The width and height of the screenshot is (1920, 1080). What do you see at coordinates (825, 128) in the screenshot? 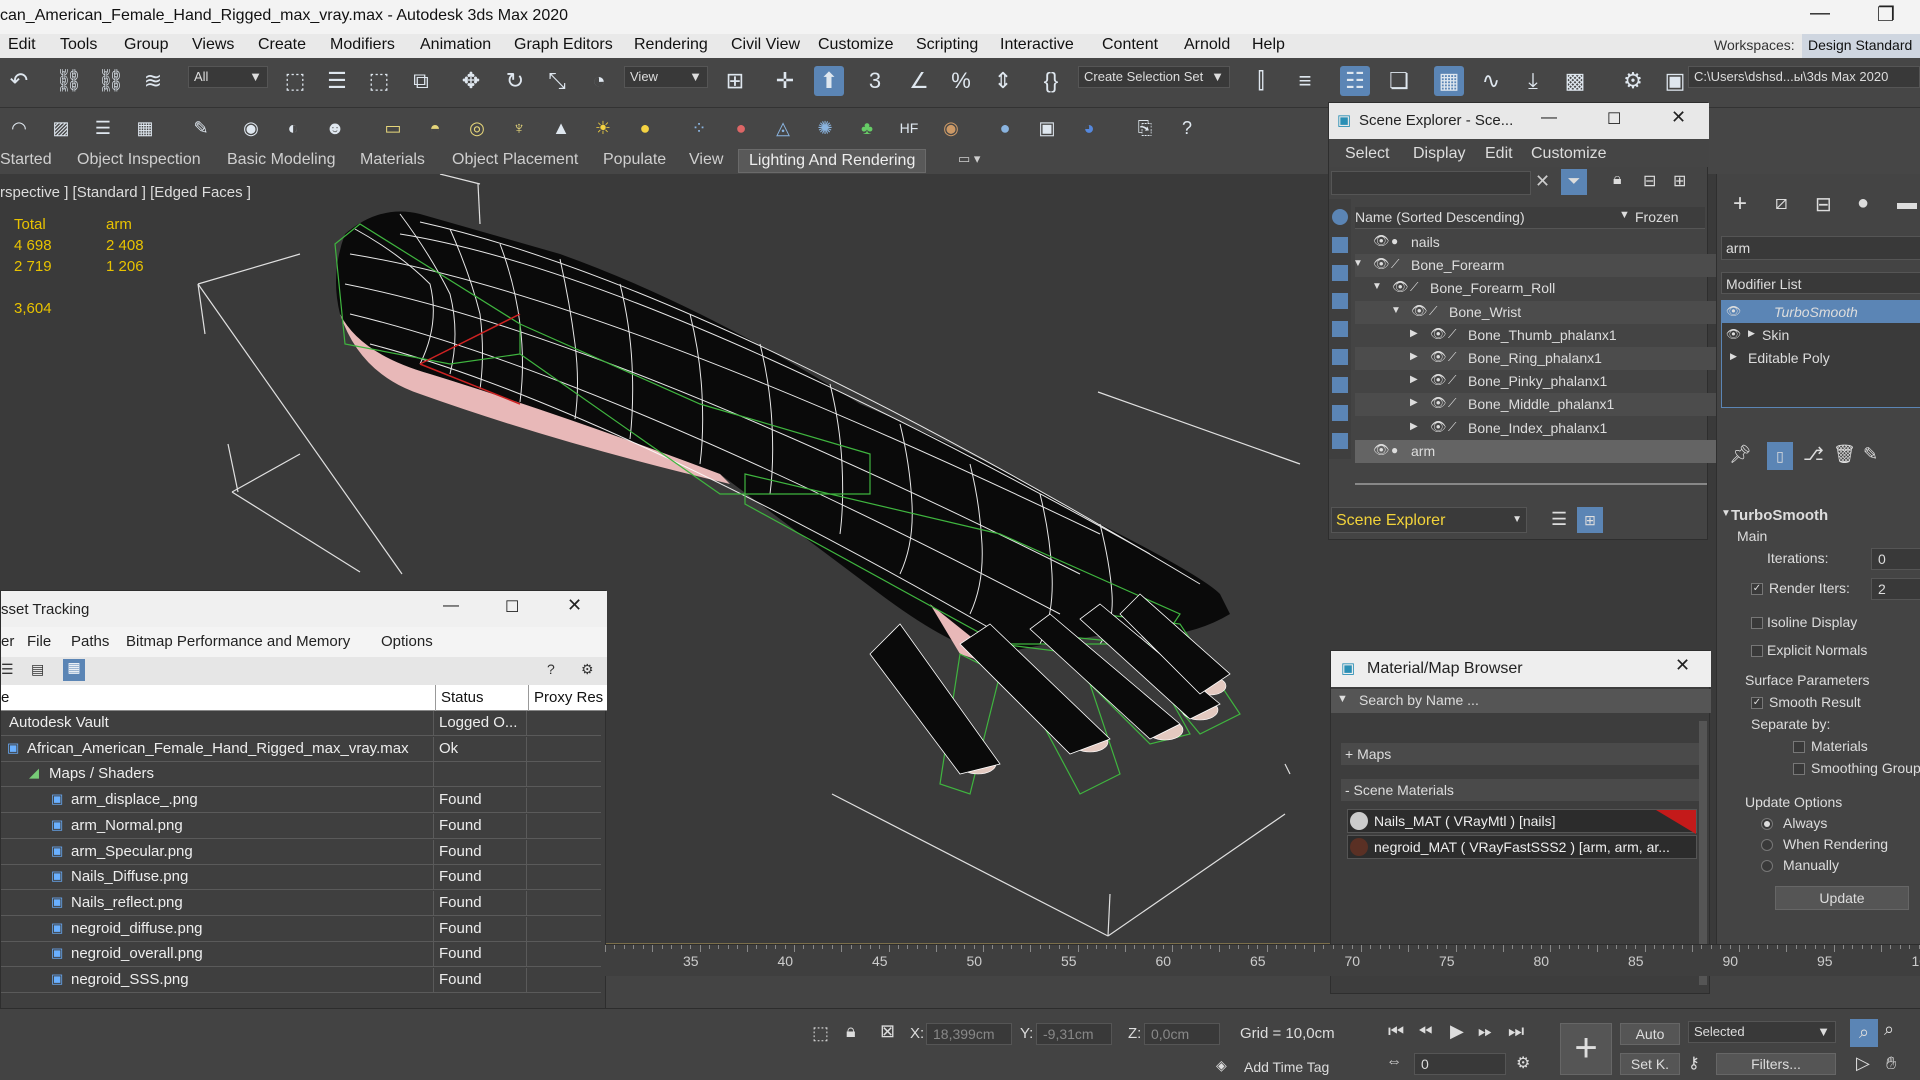
I see `sphere-fade-icon: ✺` at bounding box center [825, 128].